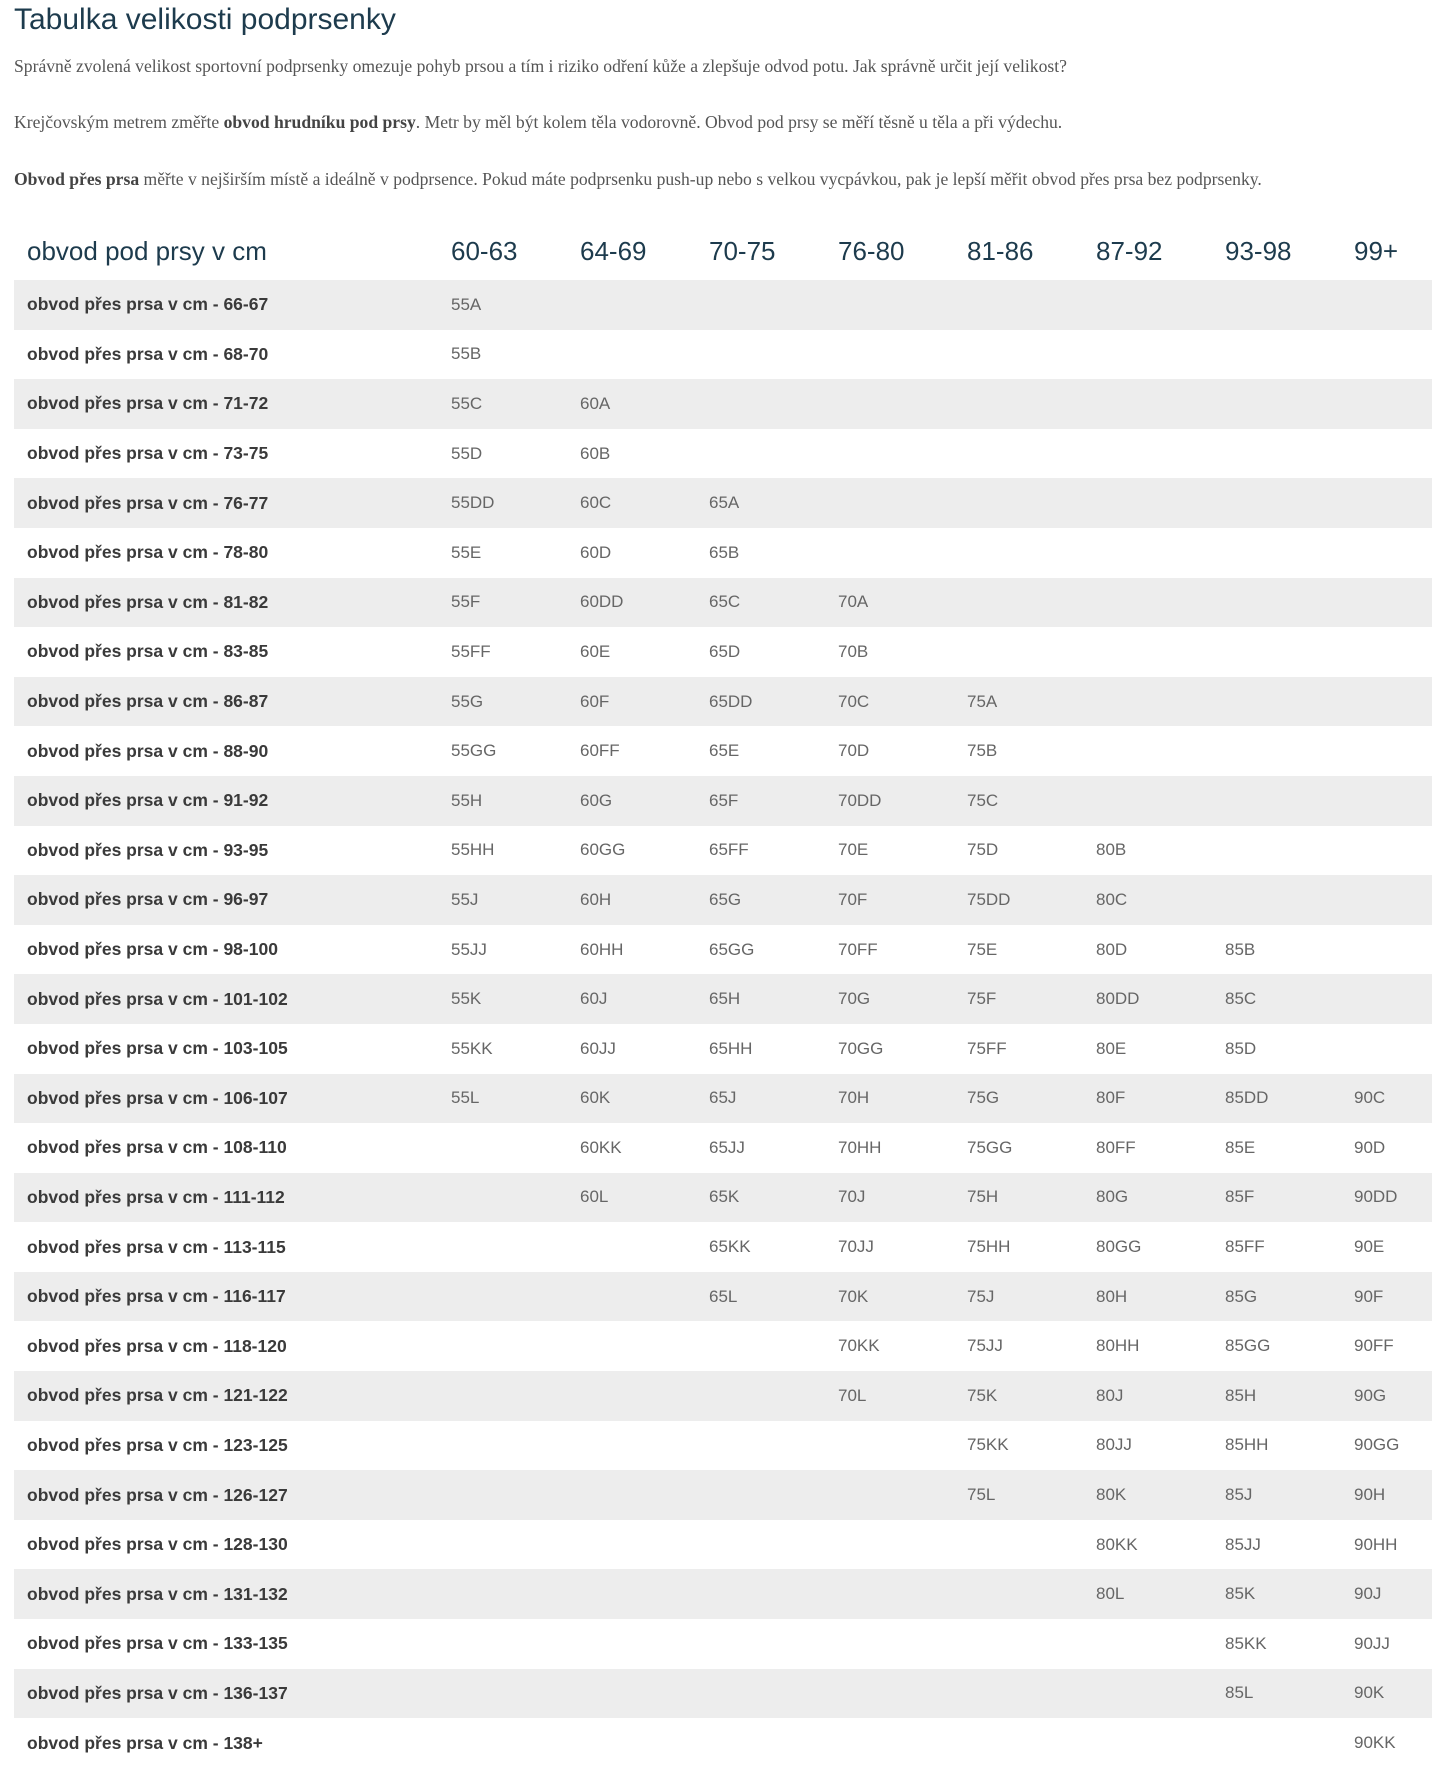 This screenshot has height=1782, width=1446. Describe the element at coordinates (1000, 250) in the screenshot. I see `header-underbust-range: 81-86` at that location.